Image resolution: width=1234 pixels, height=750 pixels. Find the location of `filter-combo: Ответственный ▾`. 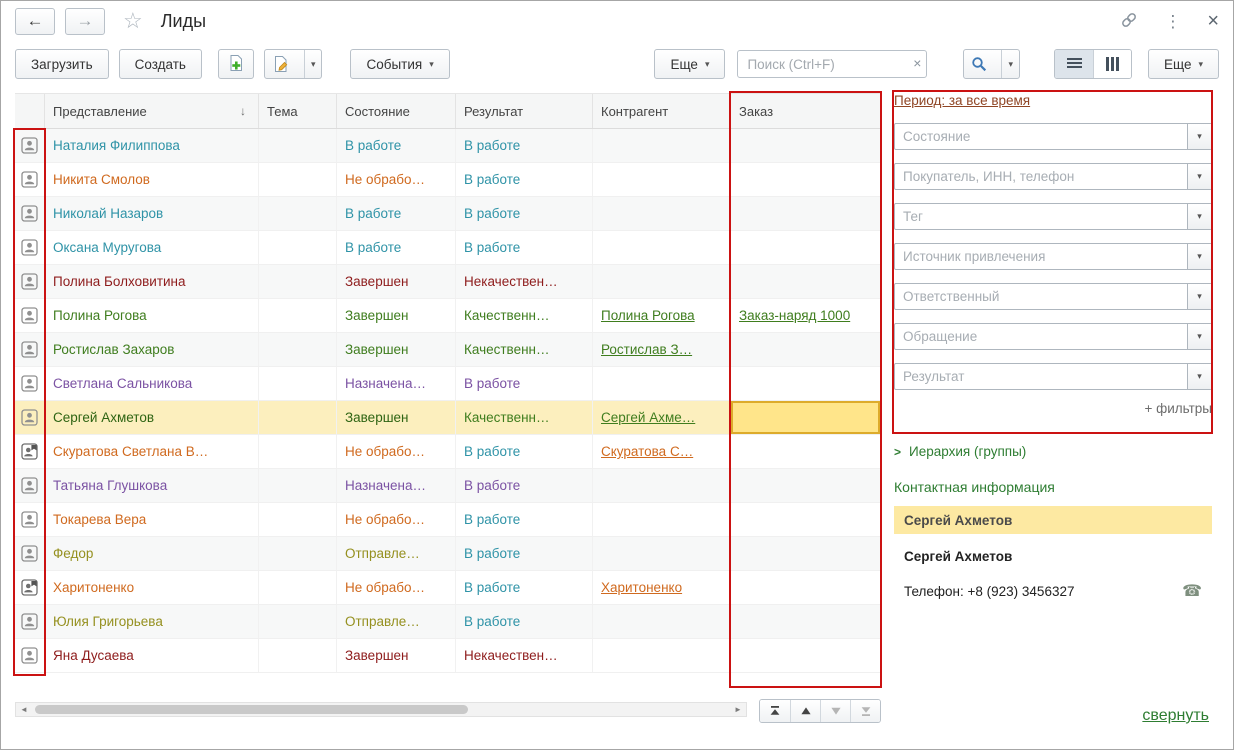

filter-combo: Ответственный ▾ is located at coordinates (1053, 296).